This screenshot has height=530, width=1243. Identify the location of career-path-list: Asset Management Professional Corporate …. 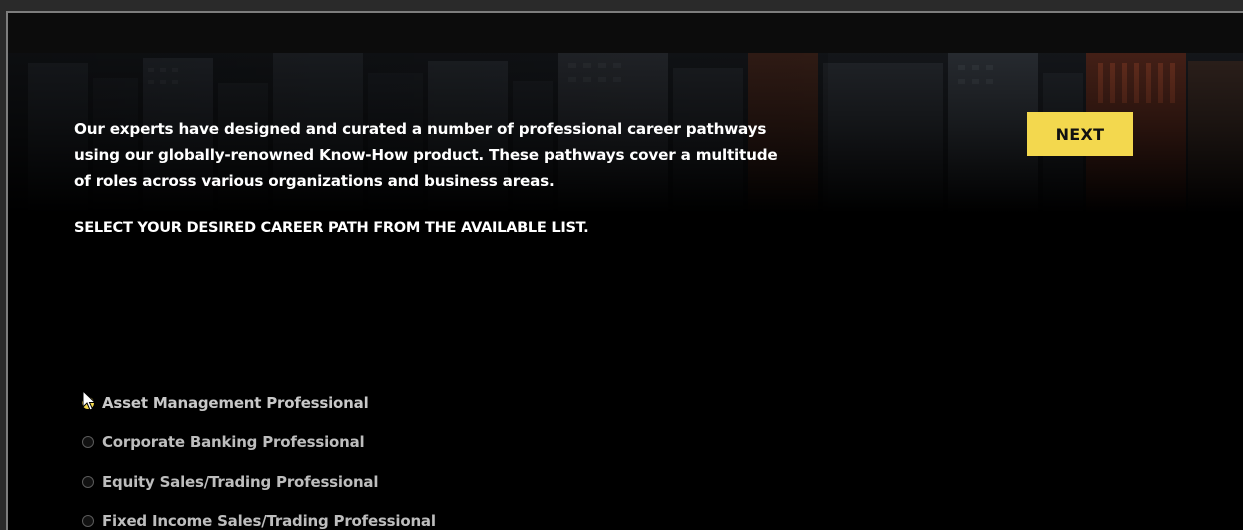
(259, 456).